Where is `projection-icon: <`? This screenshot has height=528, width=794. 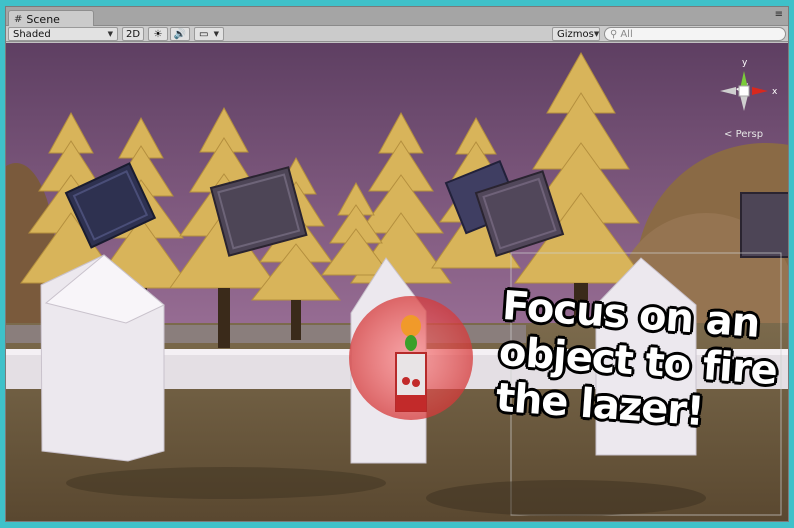
projection-icon: < is located at coordinates (728, 134).